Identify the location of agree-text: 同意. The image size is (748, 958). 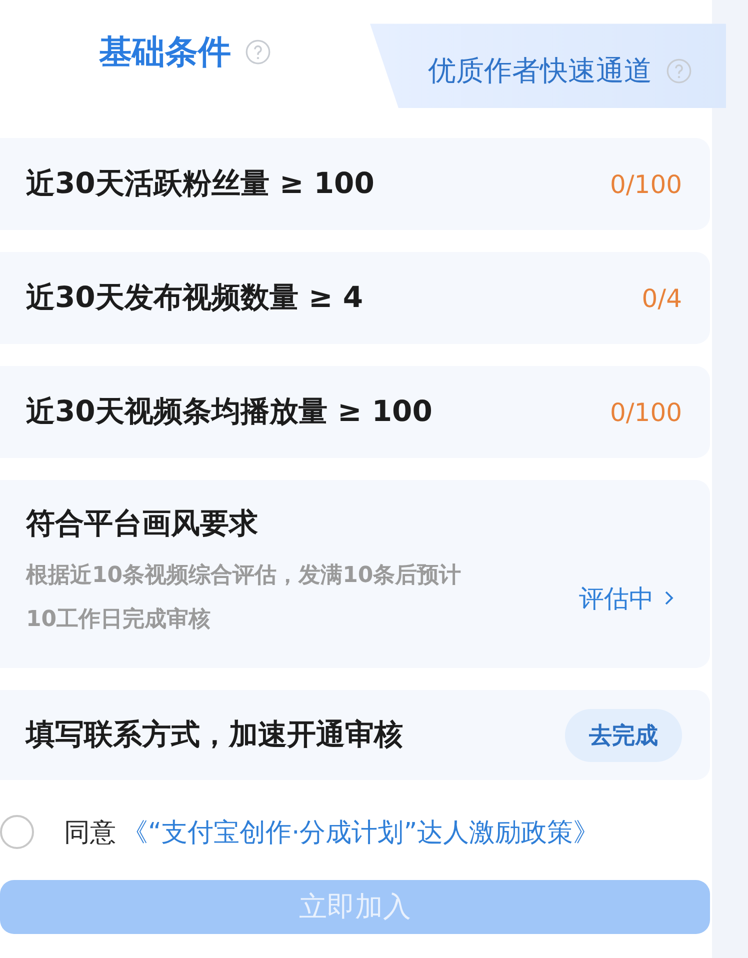
(90, 833).